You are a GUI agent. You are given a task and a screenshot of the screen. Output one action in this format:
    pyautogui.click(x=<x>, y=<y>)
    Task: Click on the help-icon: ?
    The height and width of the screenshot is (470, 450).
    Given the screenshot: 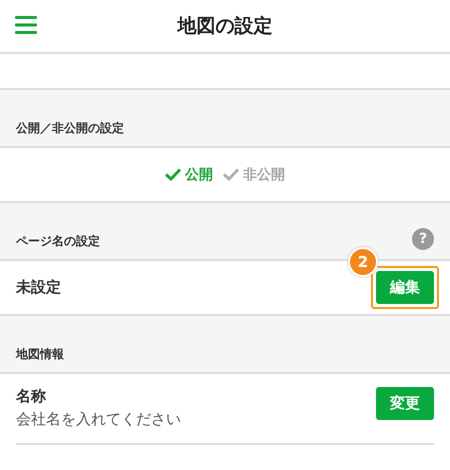 What is the action you would take?
    pyautogui.click(x=423, y=239)
    